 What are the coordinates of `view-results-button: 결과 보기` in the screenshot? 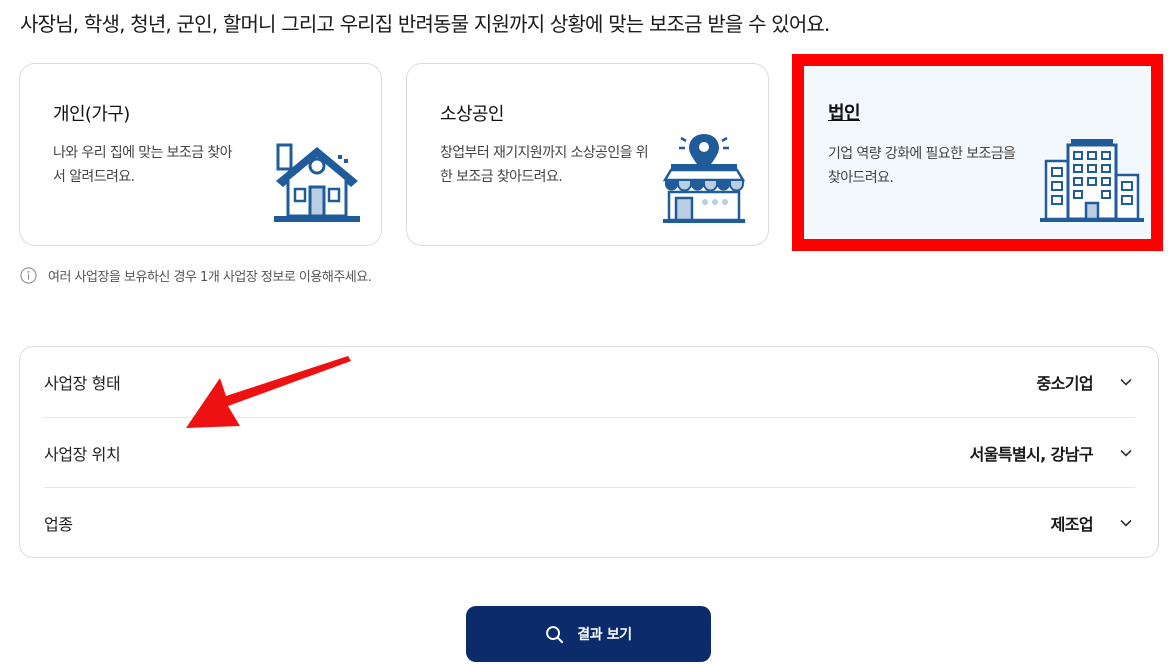 It's located at (588, 634).